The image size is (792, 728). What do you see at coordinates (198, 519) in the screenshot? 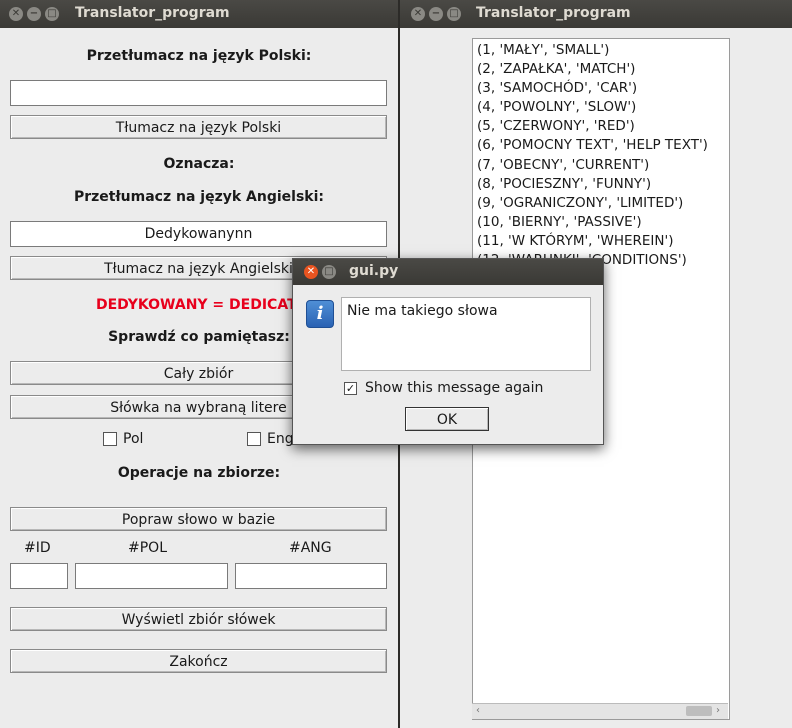
I see `fix-word-button: Popraw słowo w bazie` at bounding box center [198, 519].